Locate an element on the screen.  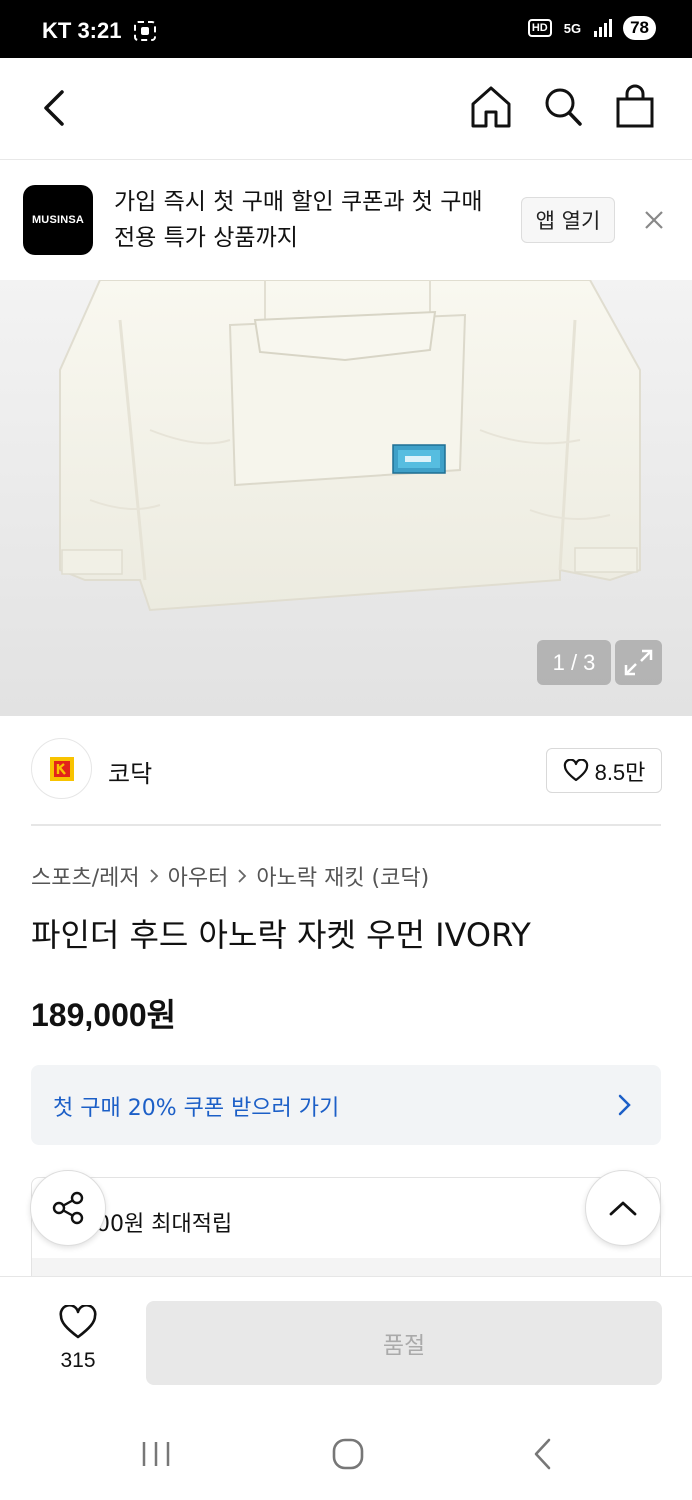
brand-row: 코닥 8.5만 is located at coordinates (346, 771).